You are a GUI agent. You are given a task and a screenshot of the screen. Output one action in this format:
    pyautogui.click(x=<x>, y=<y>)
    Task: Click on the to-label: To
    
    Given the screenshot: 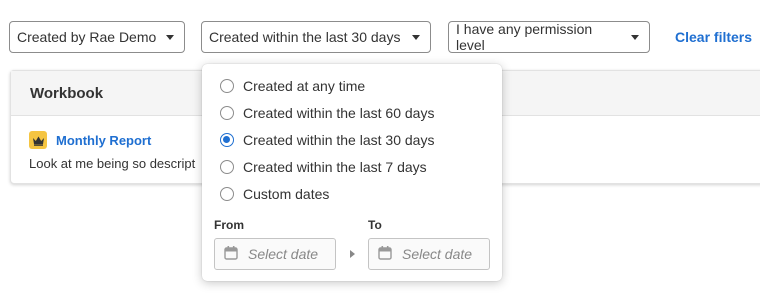 What is the action you would take?
    pyautogui.click(x=375, y=225)
    